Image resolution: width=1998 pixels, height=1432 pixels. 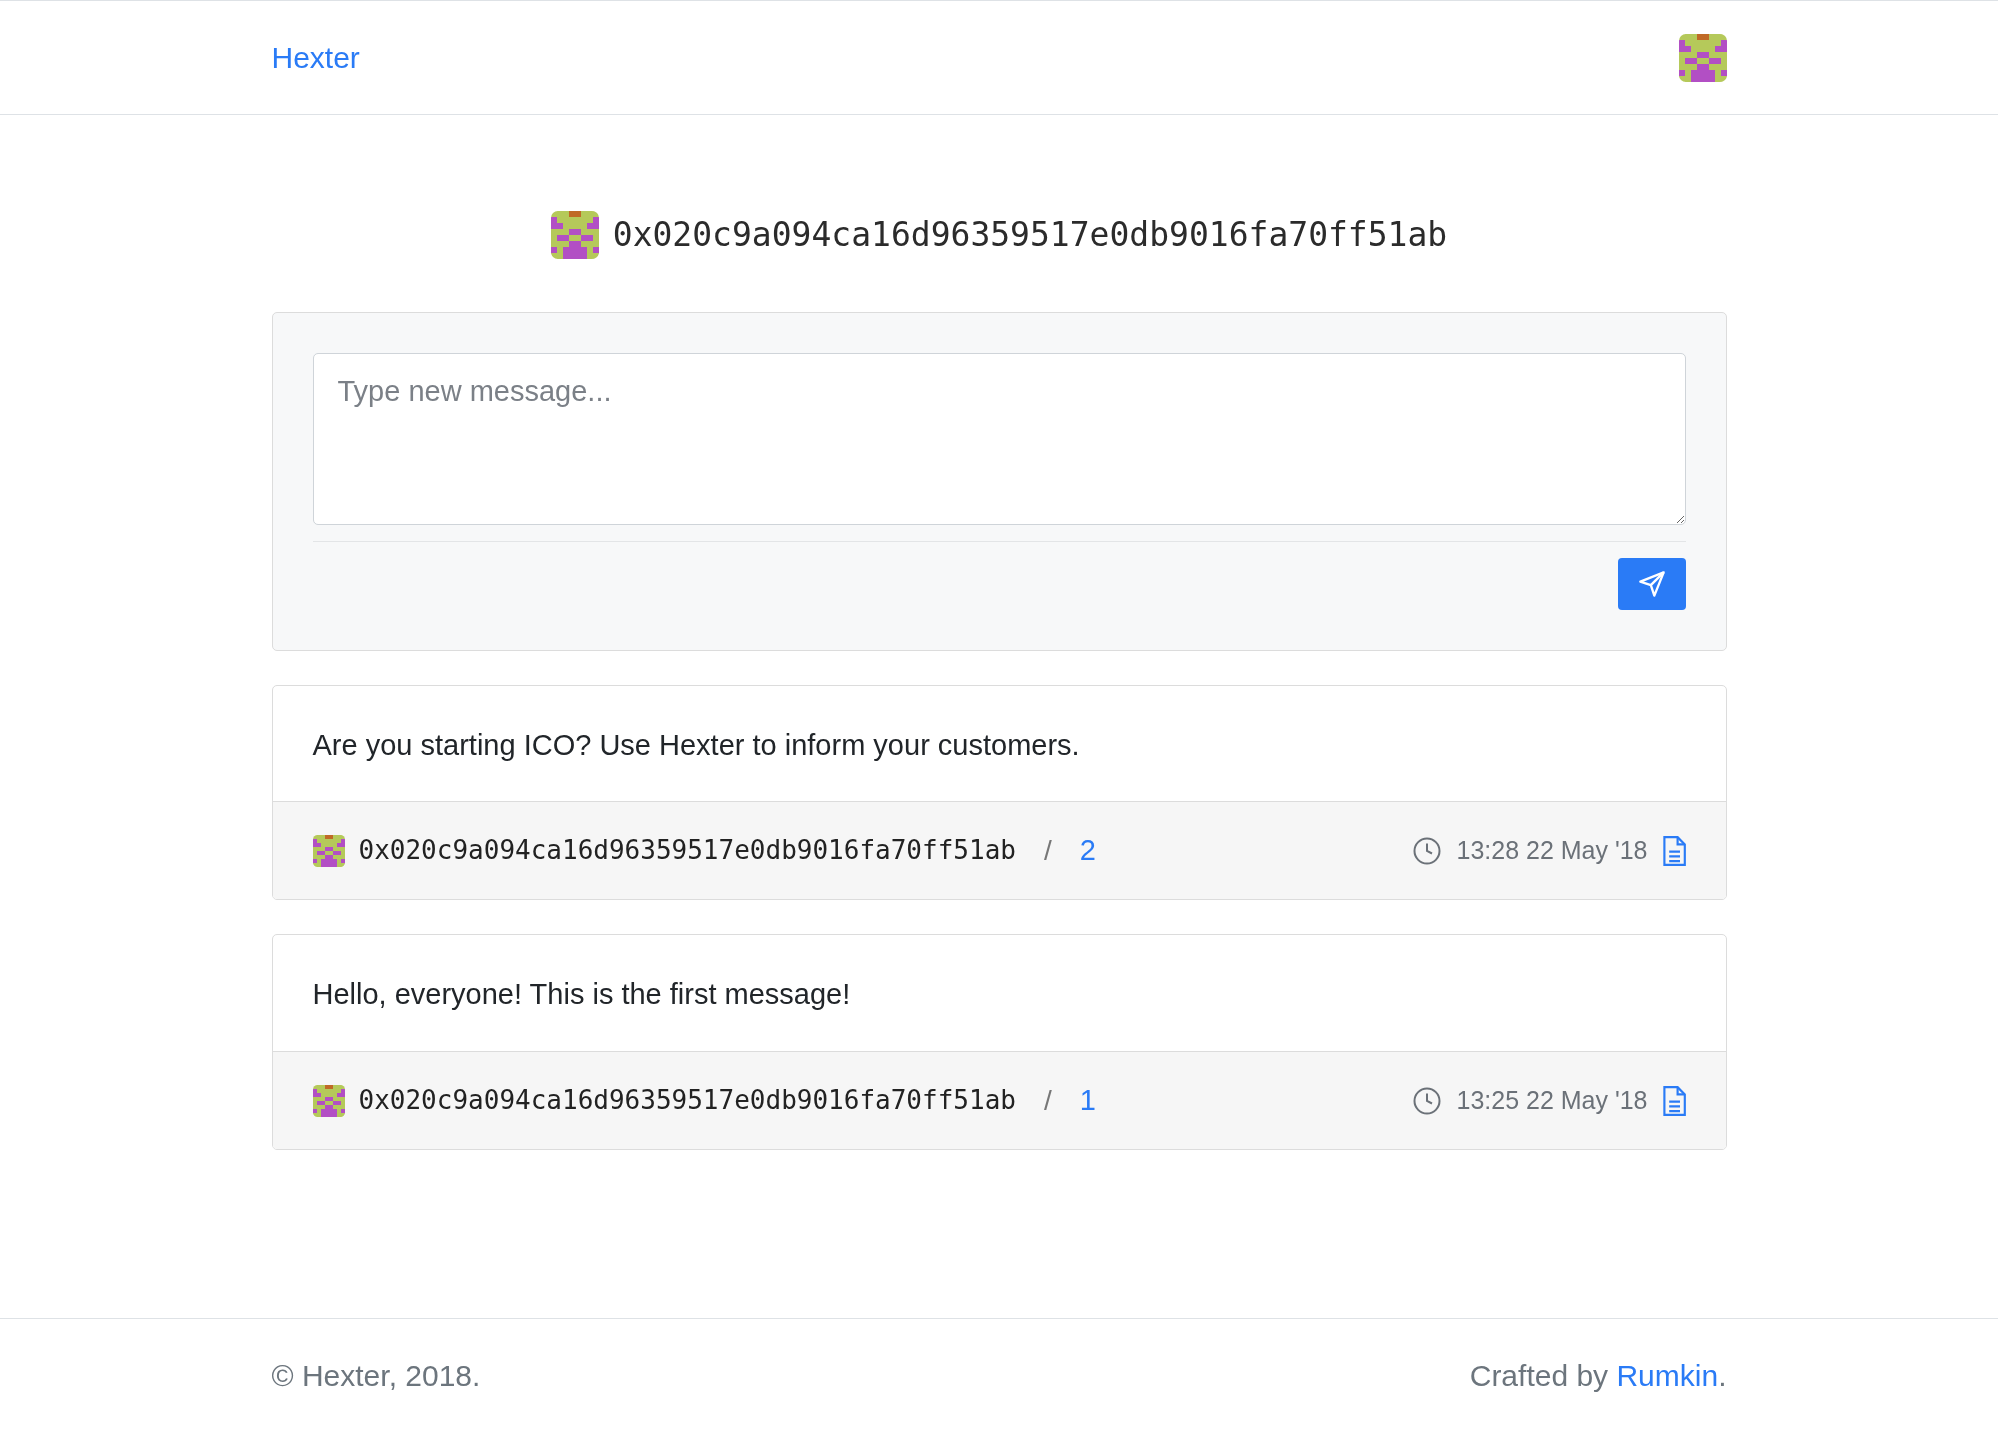 What do you see at coordinates (1030, 235) in the screenshot?
I see `profile-address: 0x020c9a094ca16d96359517e0db9016fa70ff51ab` at bounding box center [1030, 235].